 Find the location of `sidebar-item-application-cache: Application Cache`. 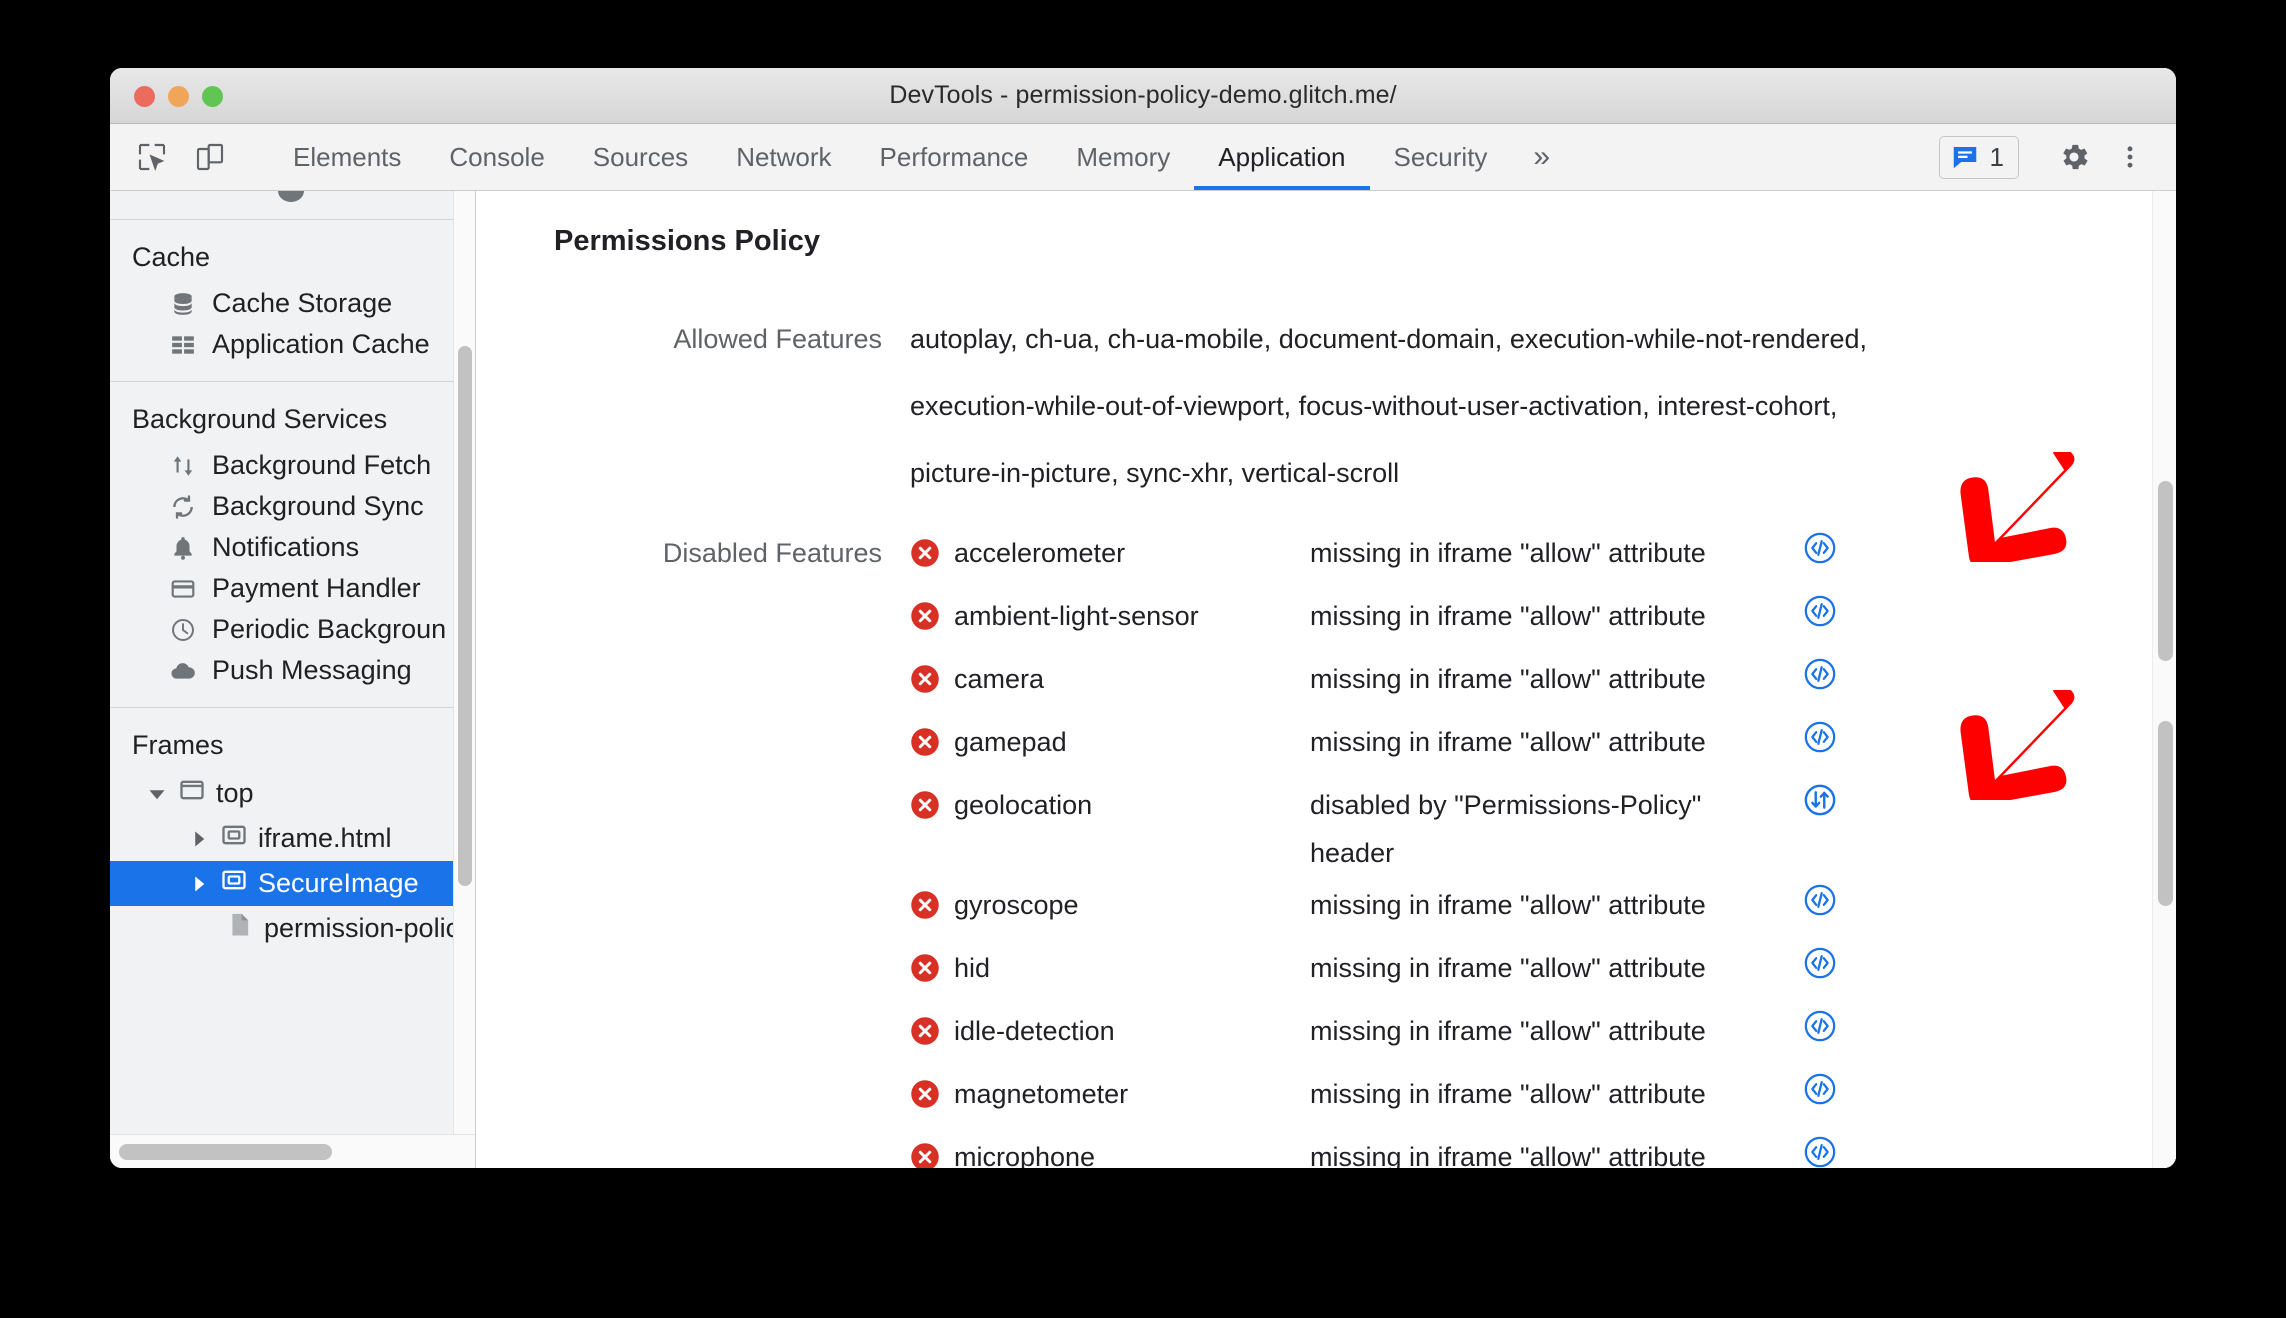

sidebar-item-application-cache: Application Cache is located at coordinates (292, 344).